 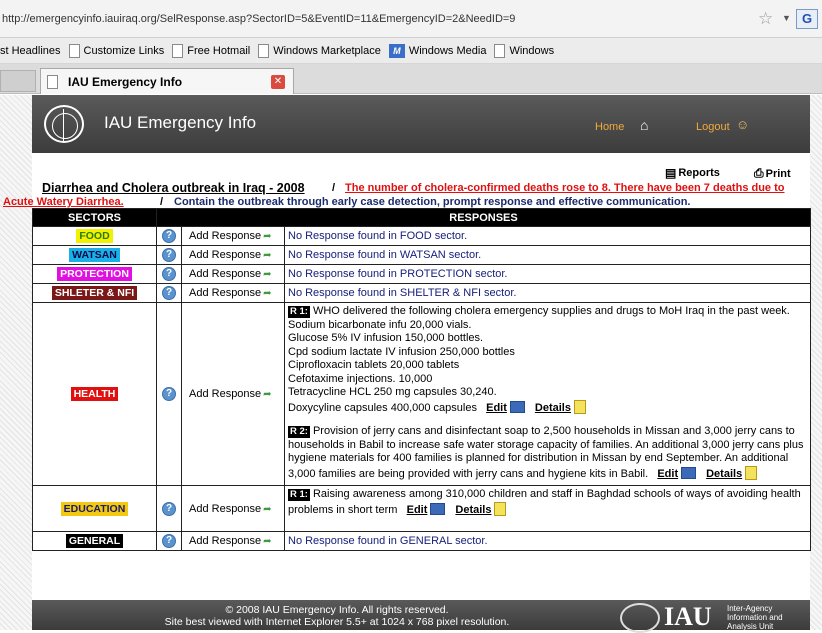 What do you see at coordinates (713, 127) in the screenshot?
I see `logout-link: Logout` at bounding box center [713, 127].